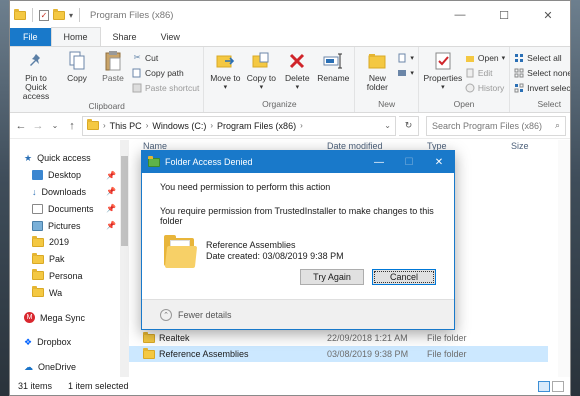 This screenshot has width=580, height=396. What do you see at coordinates (65, 208) in the screenshot?
I see `sidebar-item-documents: Documents 📌` at bounding box center [65, 208].